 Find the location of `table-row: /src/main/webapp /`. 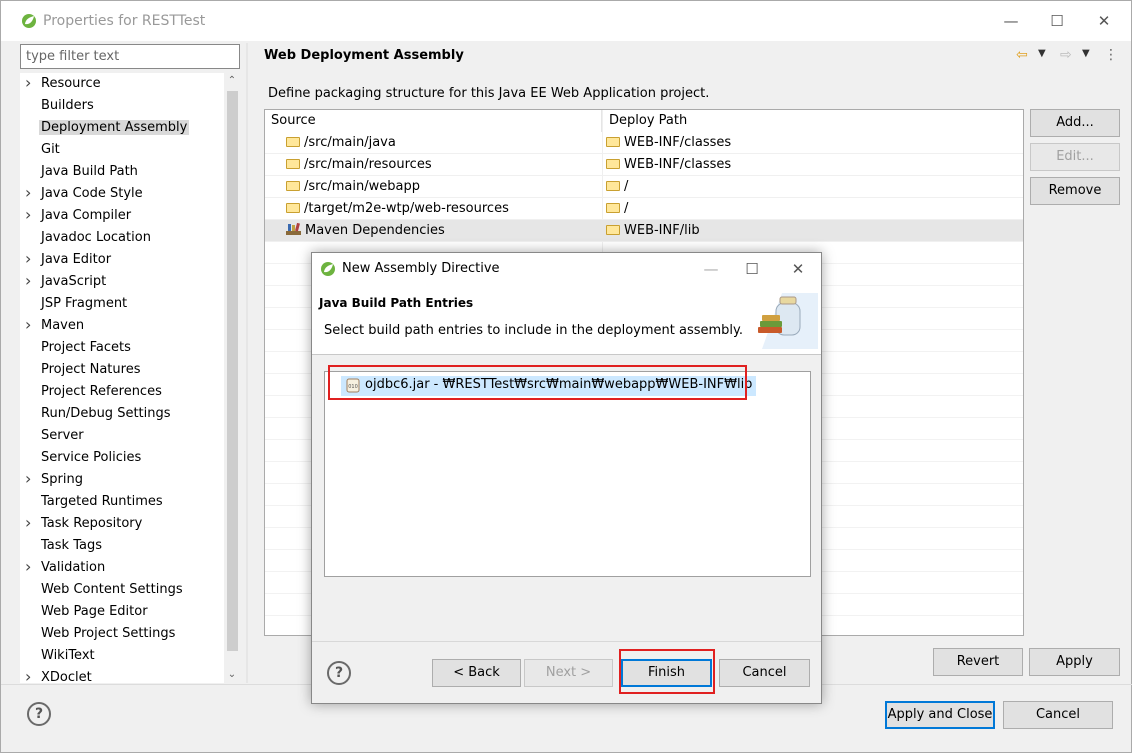

table-row: /src/main/webapp / is located at coordinates (644, 187).